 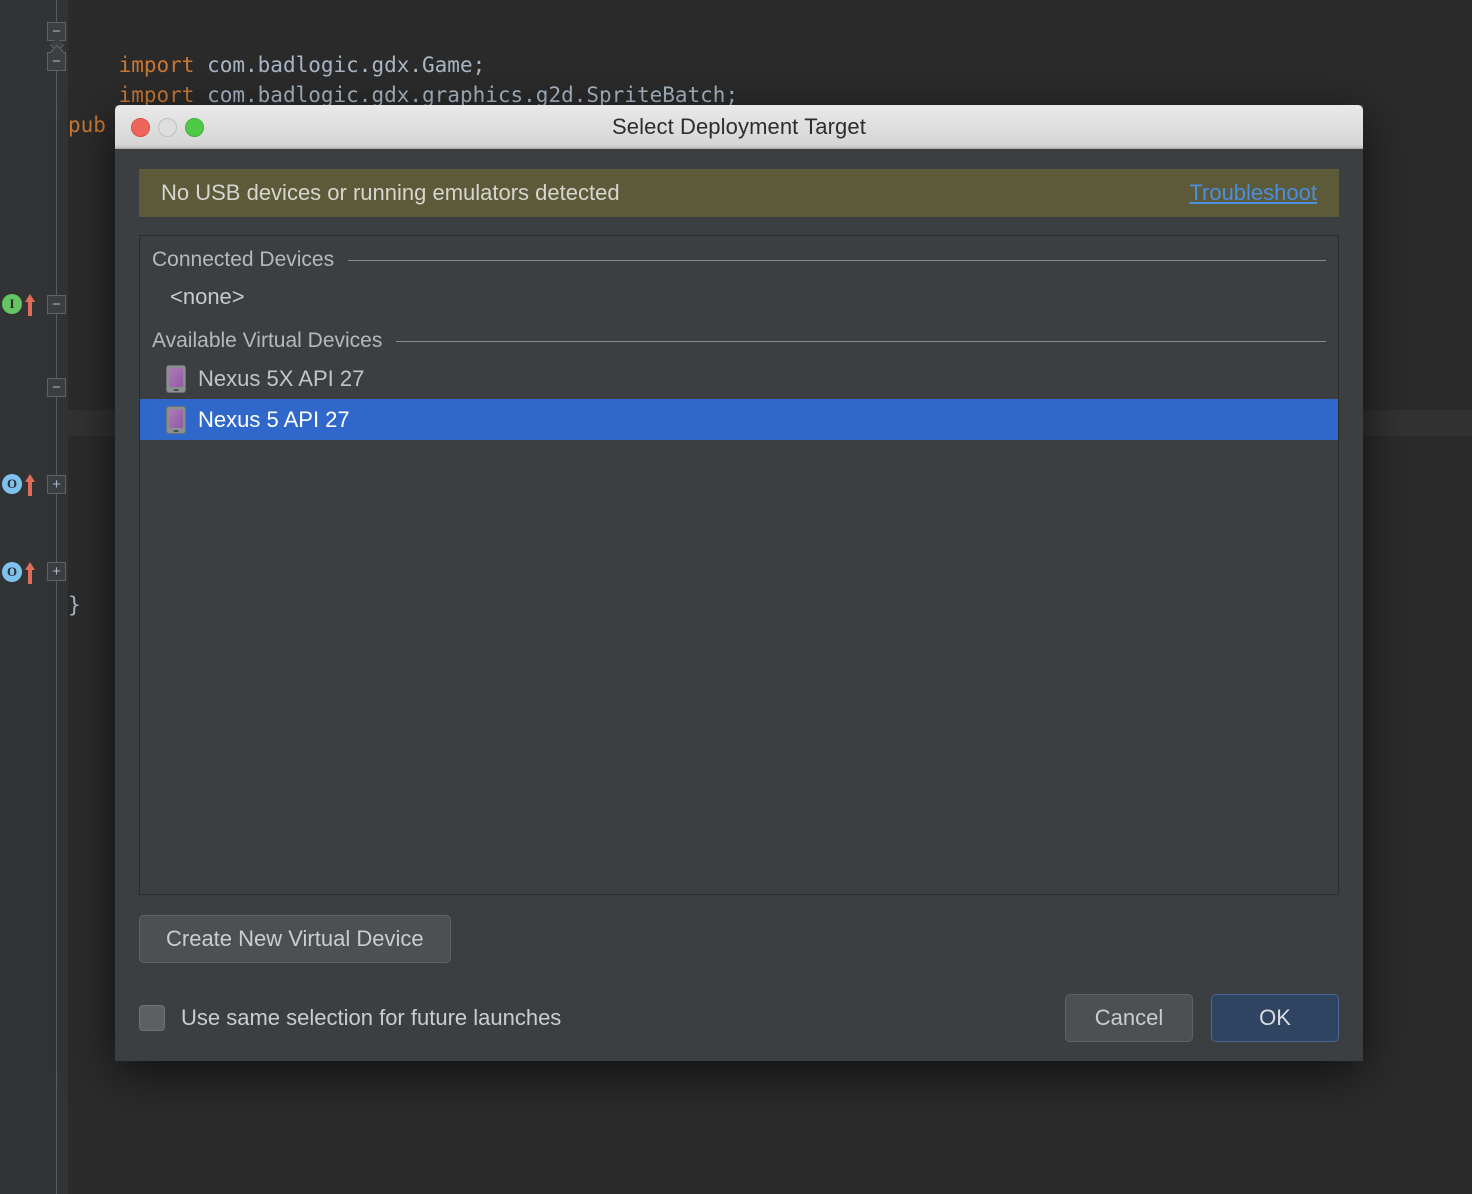 What do you see at coordinates (207, 296) in the screenshot?
I see `connected-devices-empty-row: <none>` at bounding box center [207, 296].